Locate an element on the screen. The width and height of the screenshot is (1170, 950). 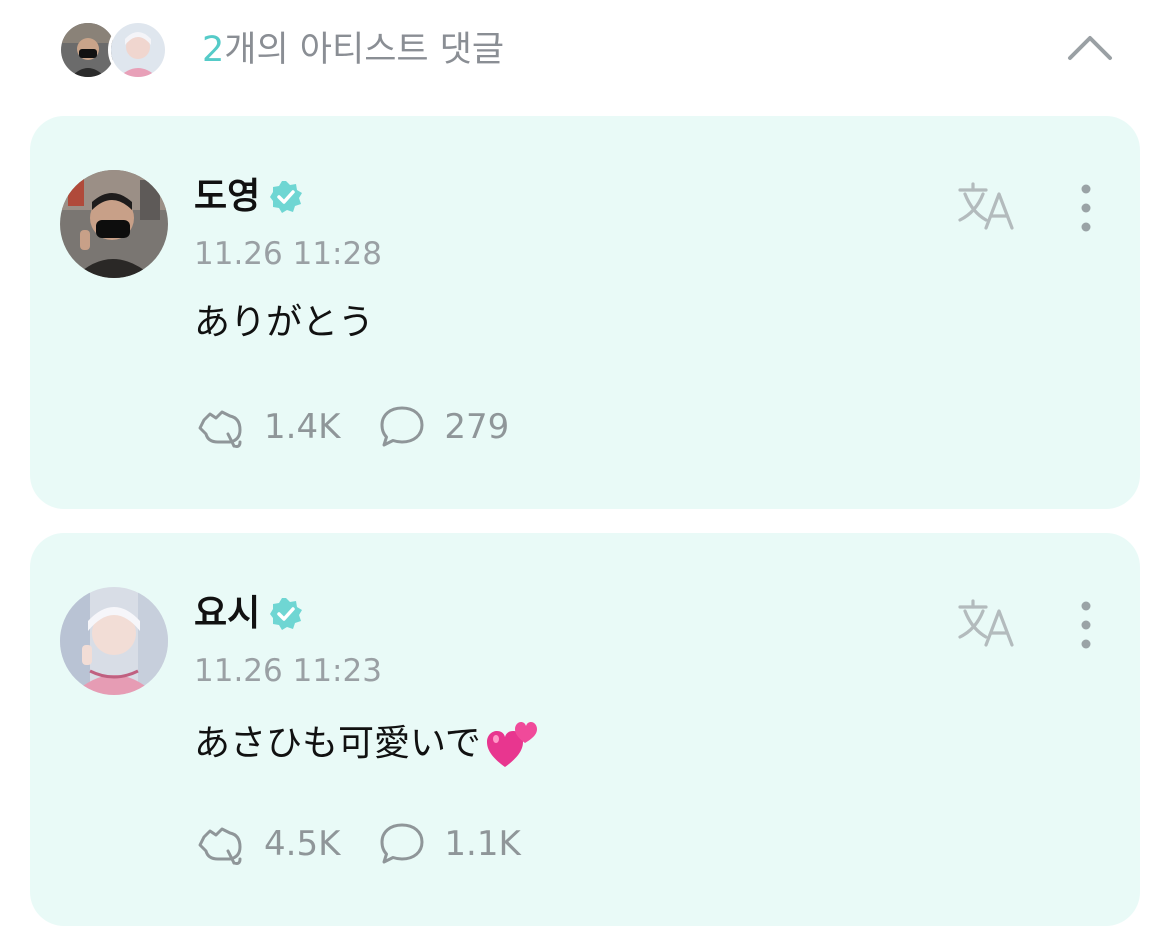
comment-message: ありがとう is located at coordinates (284, 322).